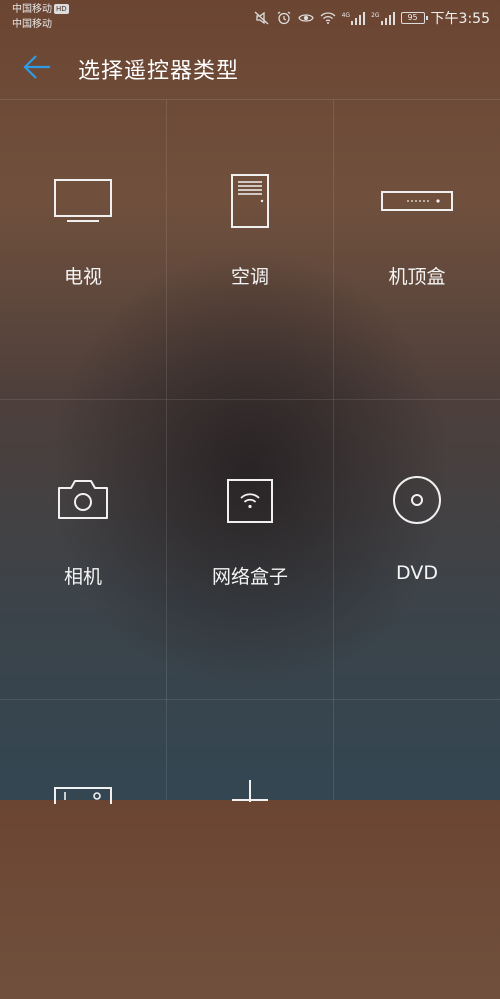 The width and height of the screenshot is (500, 999). I want to click on arrow-left-icon, so click(36, 67).